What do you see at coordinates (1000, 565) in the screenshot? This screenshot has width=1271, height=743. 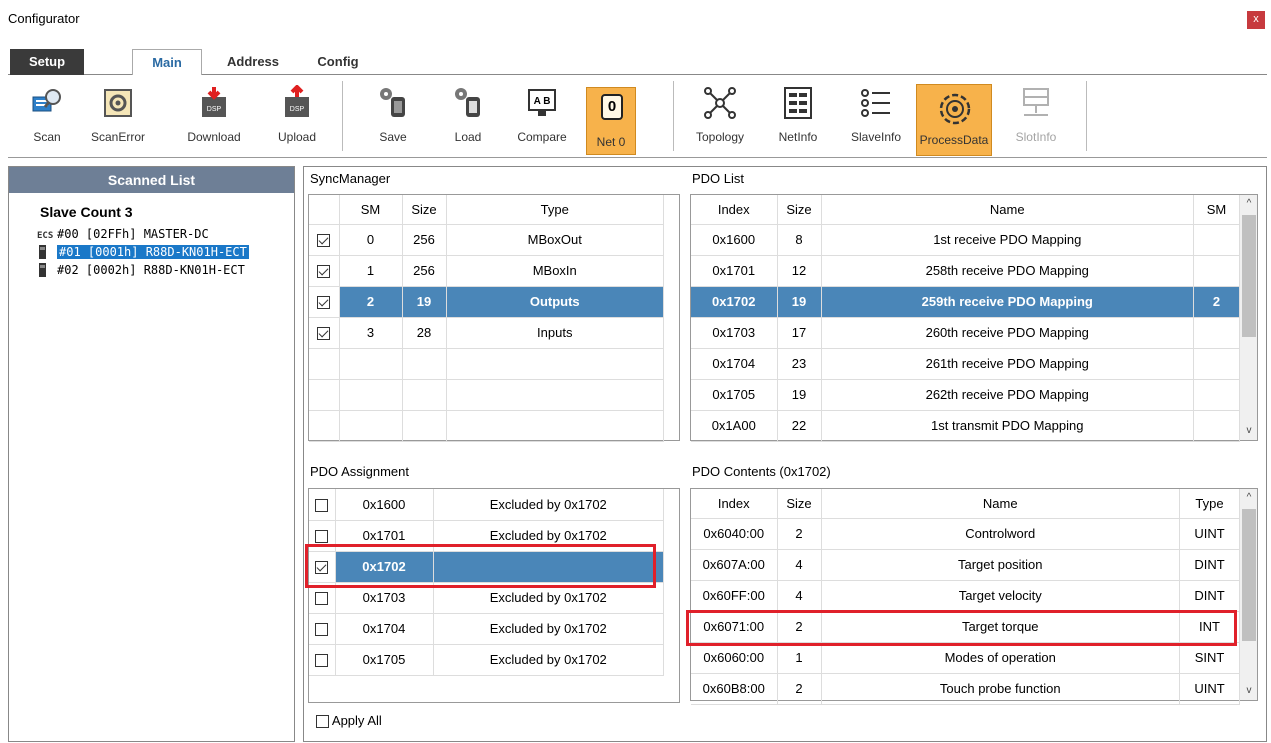 I see `name-cell: Target position` at bounding box center [1000, 565].